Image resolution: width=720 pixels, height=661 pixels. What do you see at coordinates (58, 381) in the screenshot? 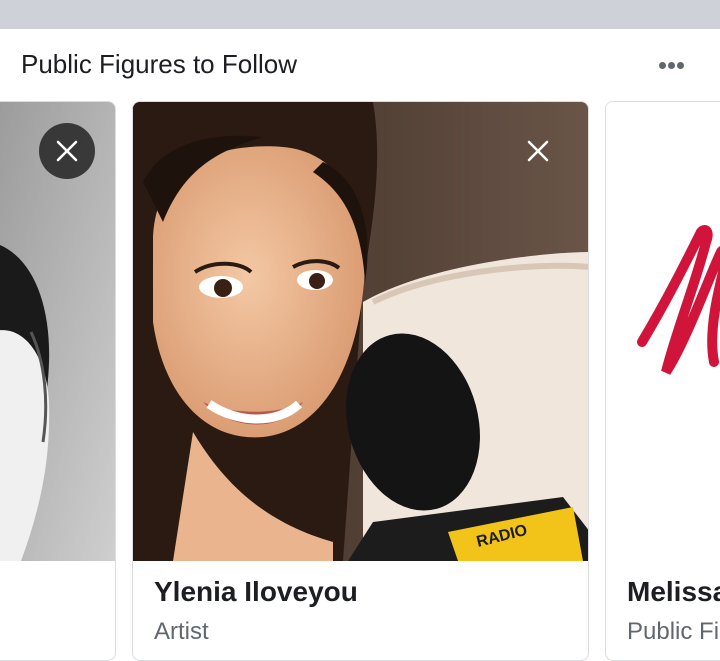
I see `public-figure-card` at bounding box center [58, 381].